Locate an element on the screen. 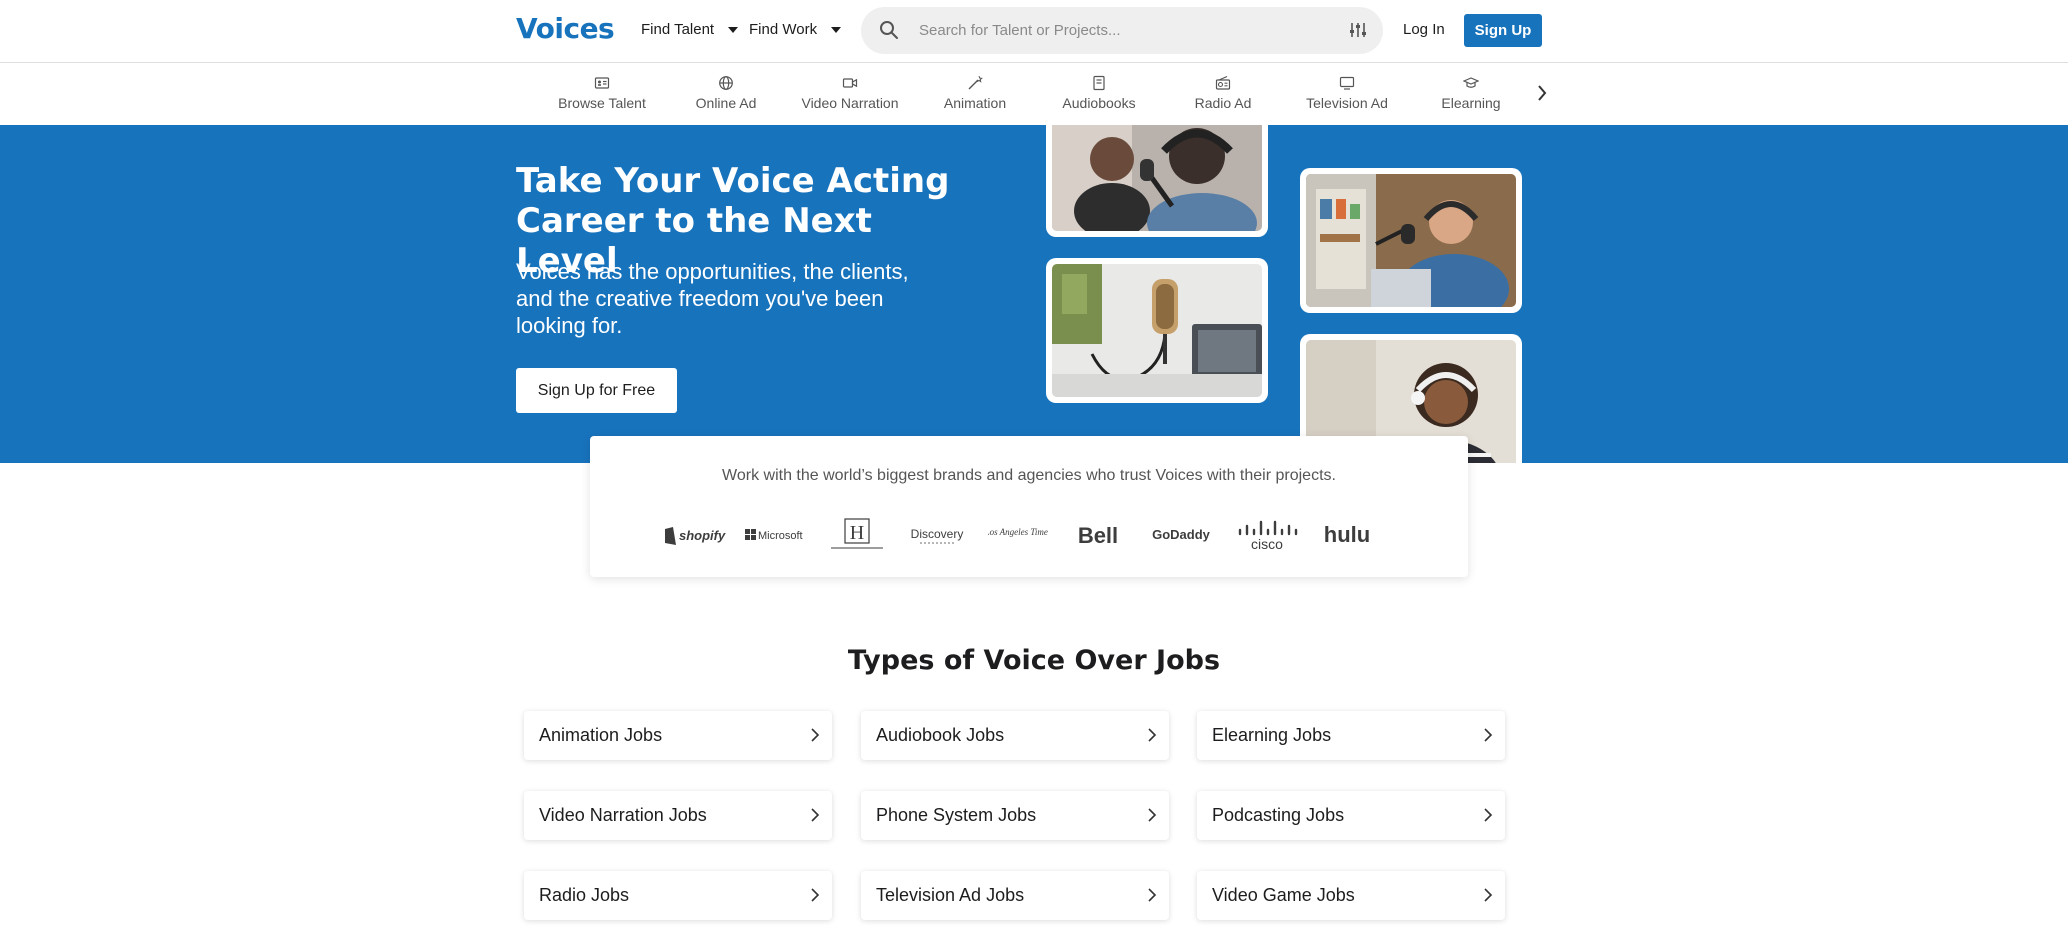 The height and width of the screenshot is (929, 2068). hulu-logo: hulu is located at coordinates (1347, 535).